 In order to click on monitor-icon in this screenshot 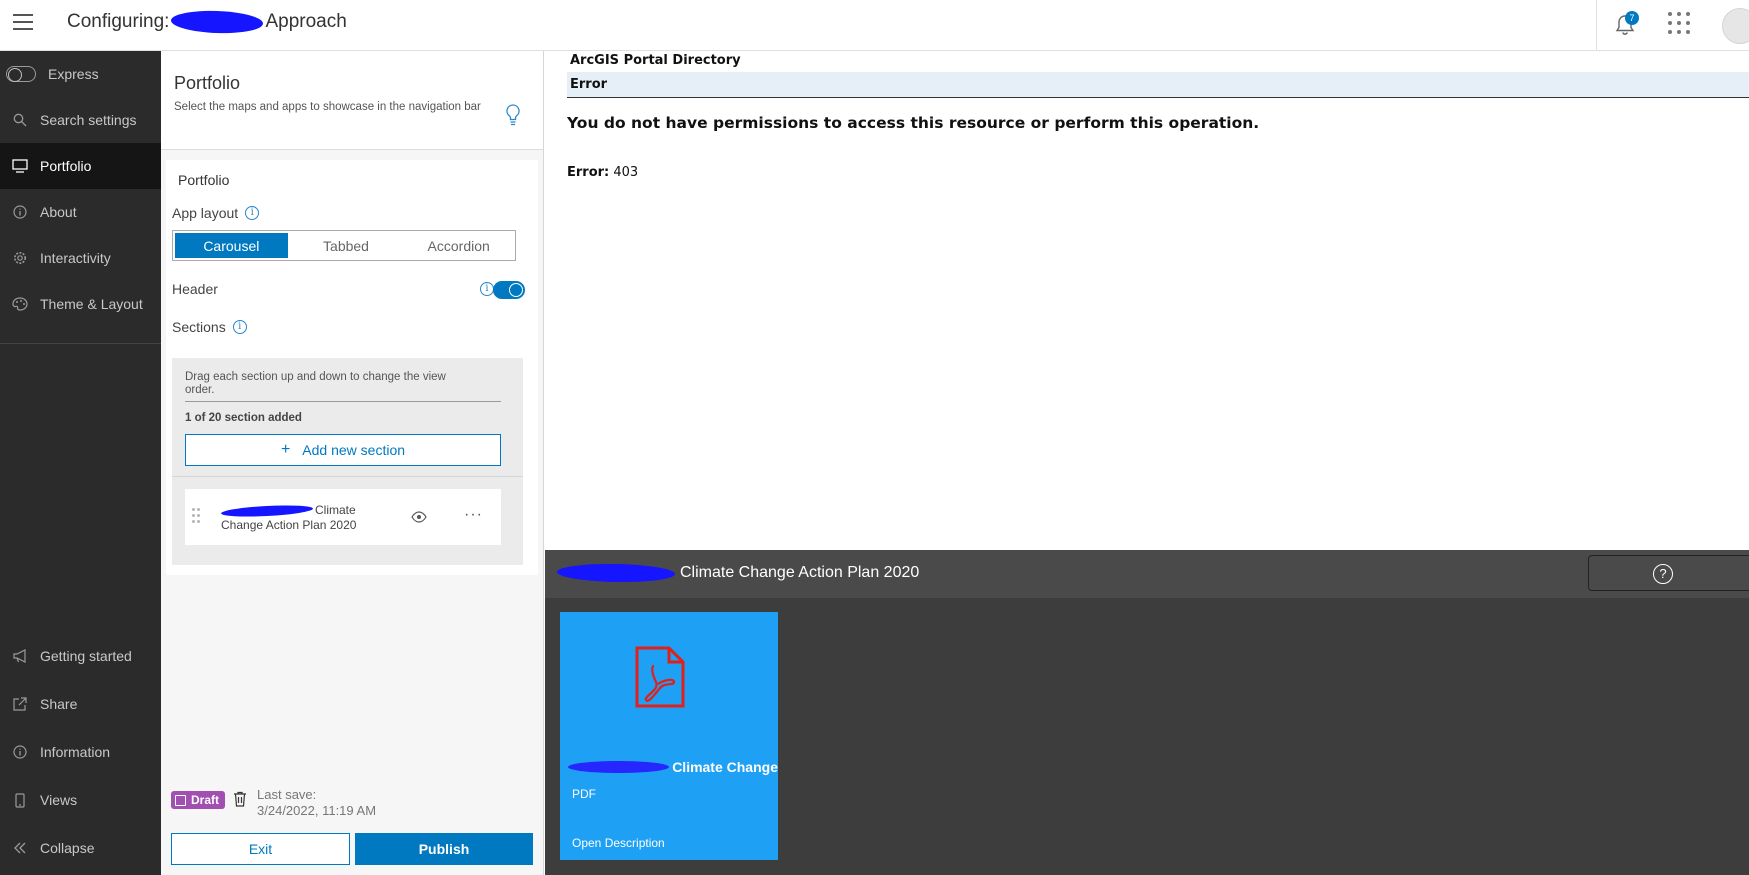, I will do `click(20, 166)`.